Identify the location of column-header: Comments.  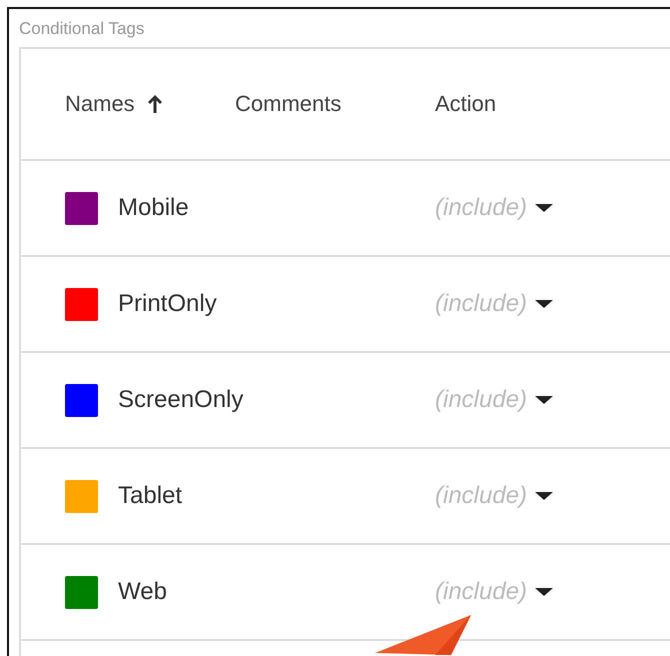
(288, 104).